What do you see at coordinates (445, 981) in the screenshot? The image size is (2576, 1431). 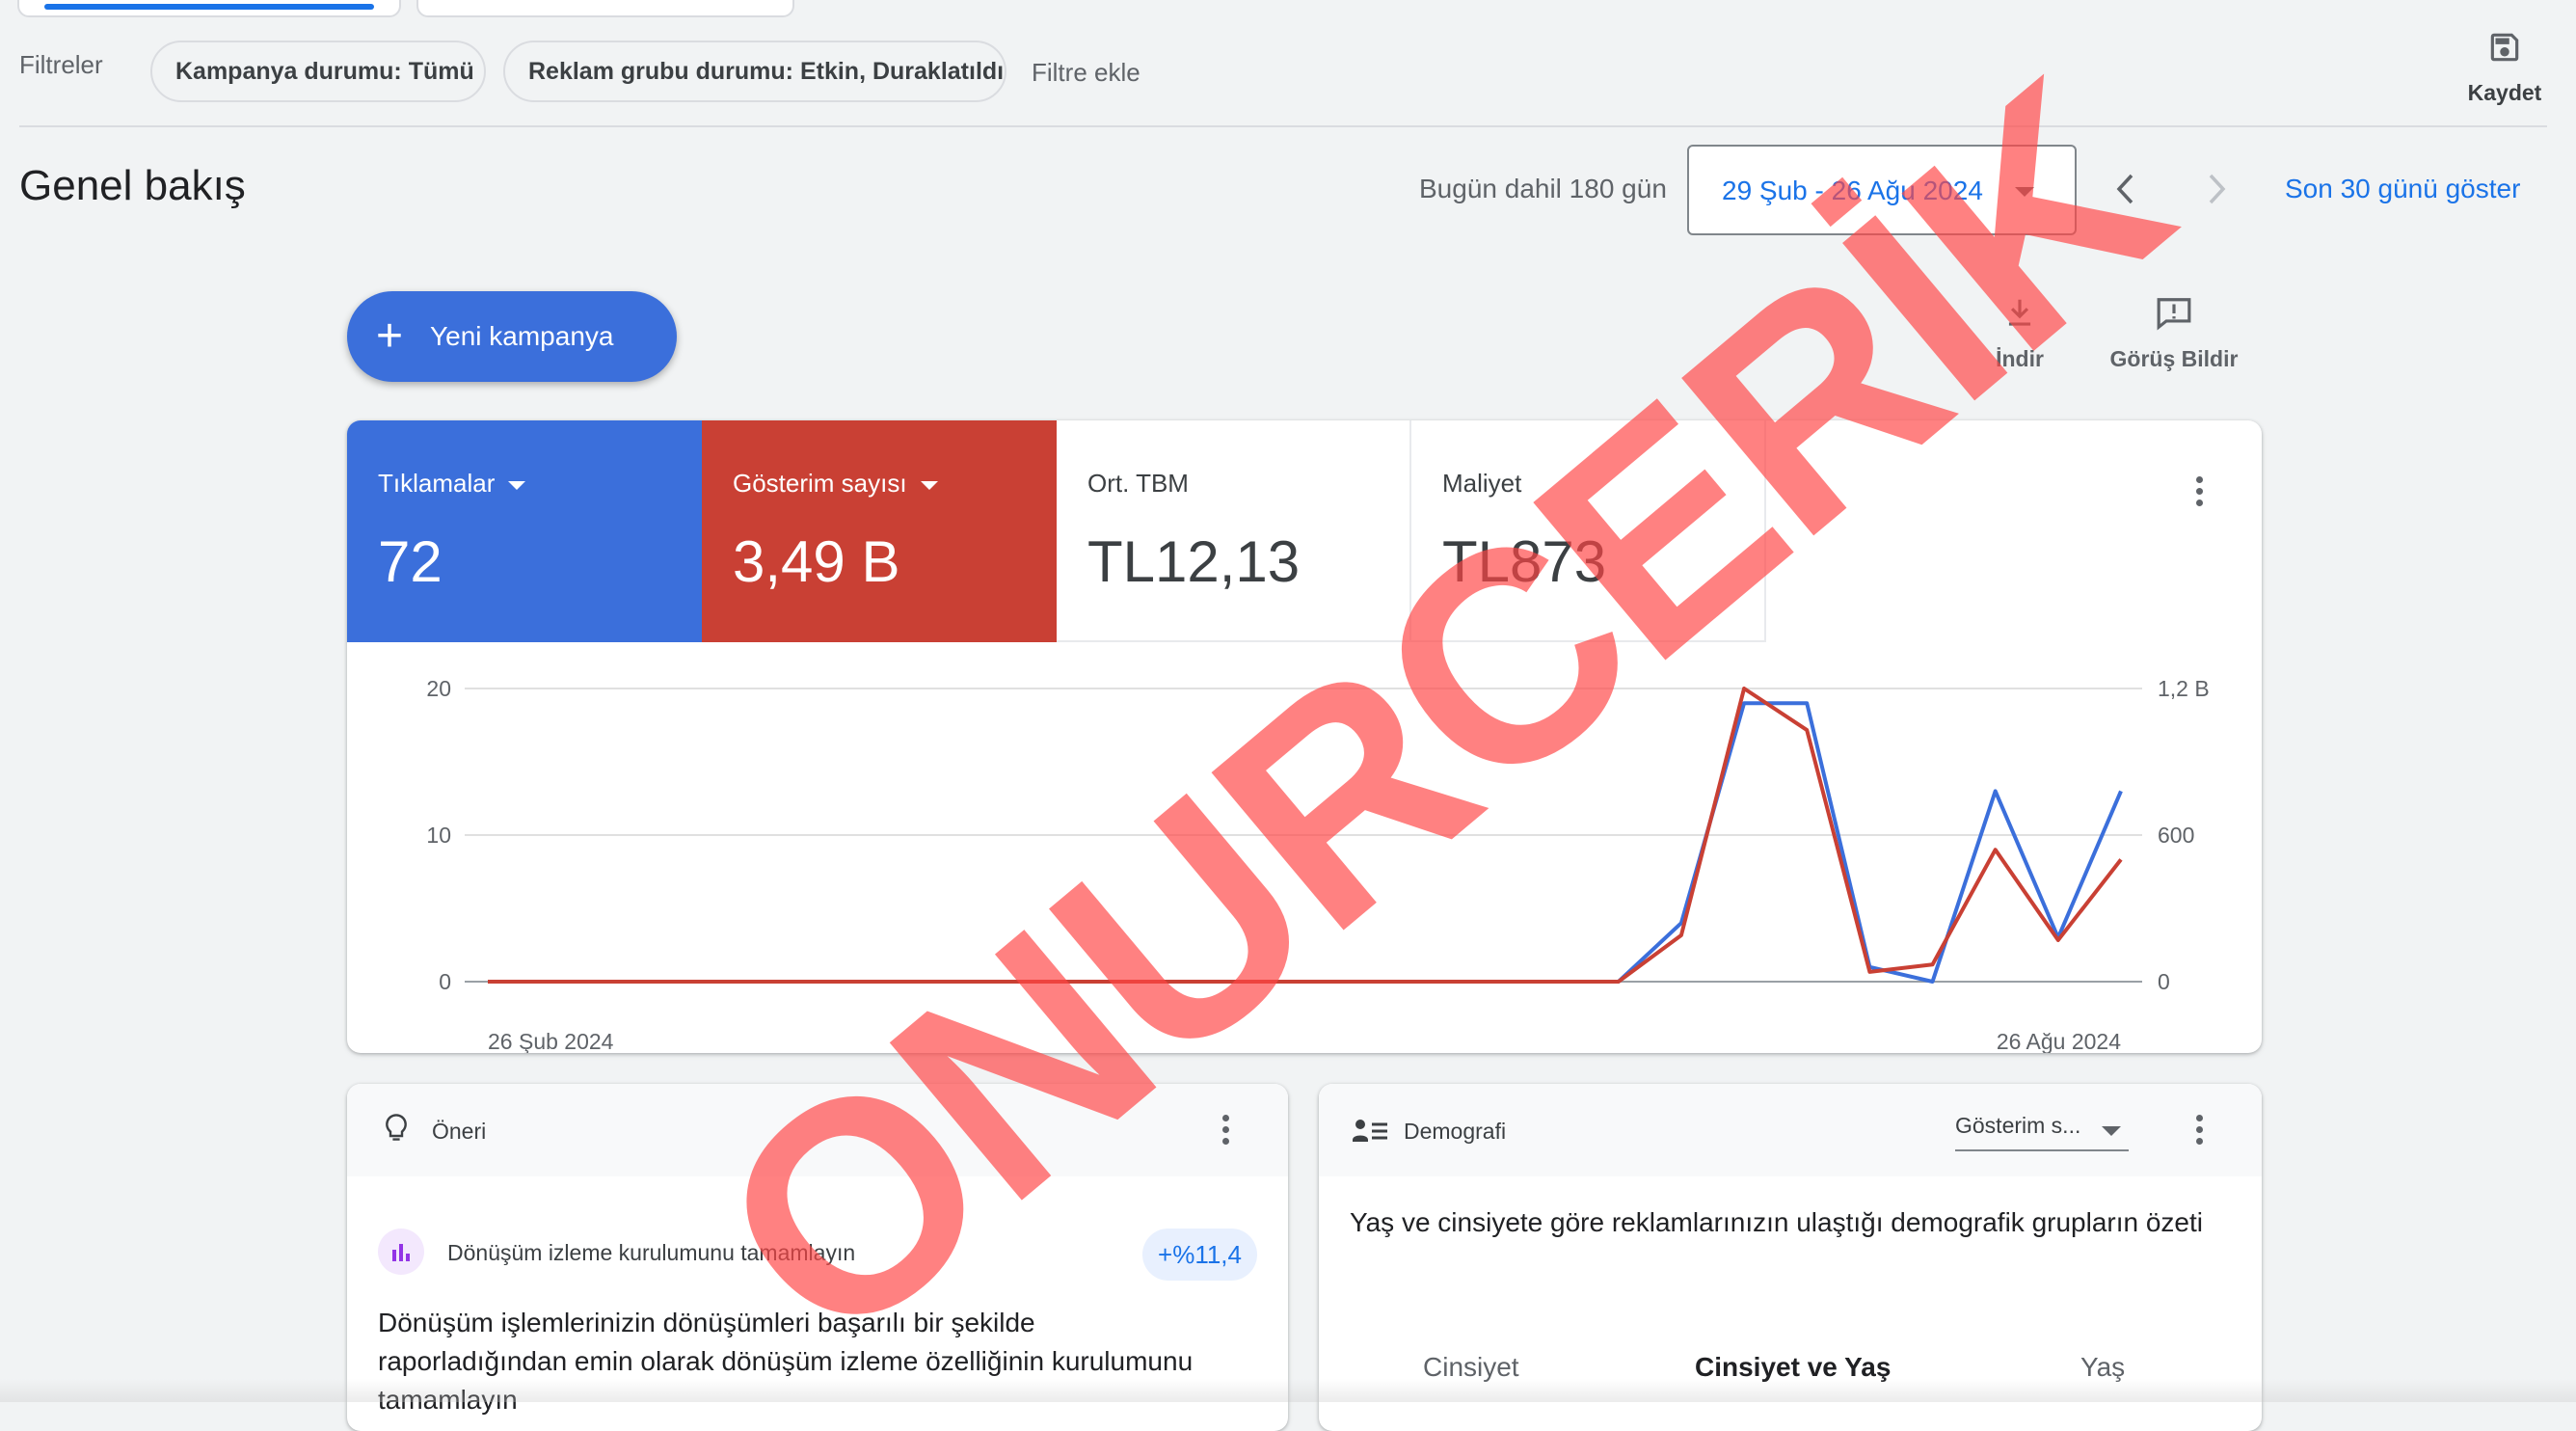 I see `y-tick-left: 0` at bounding box center [445, 981].